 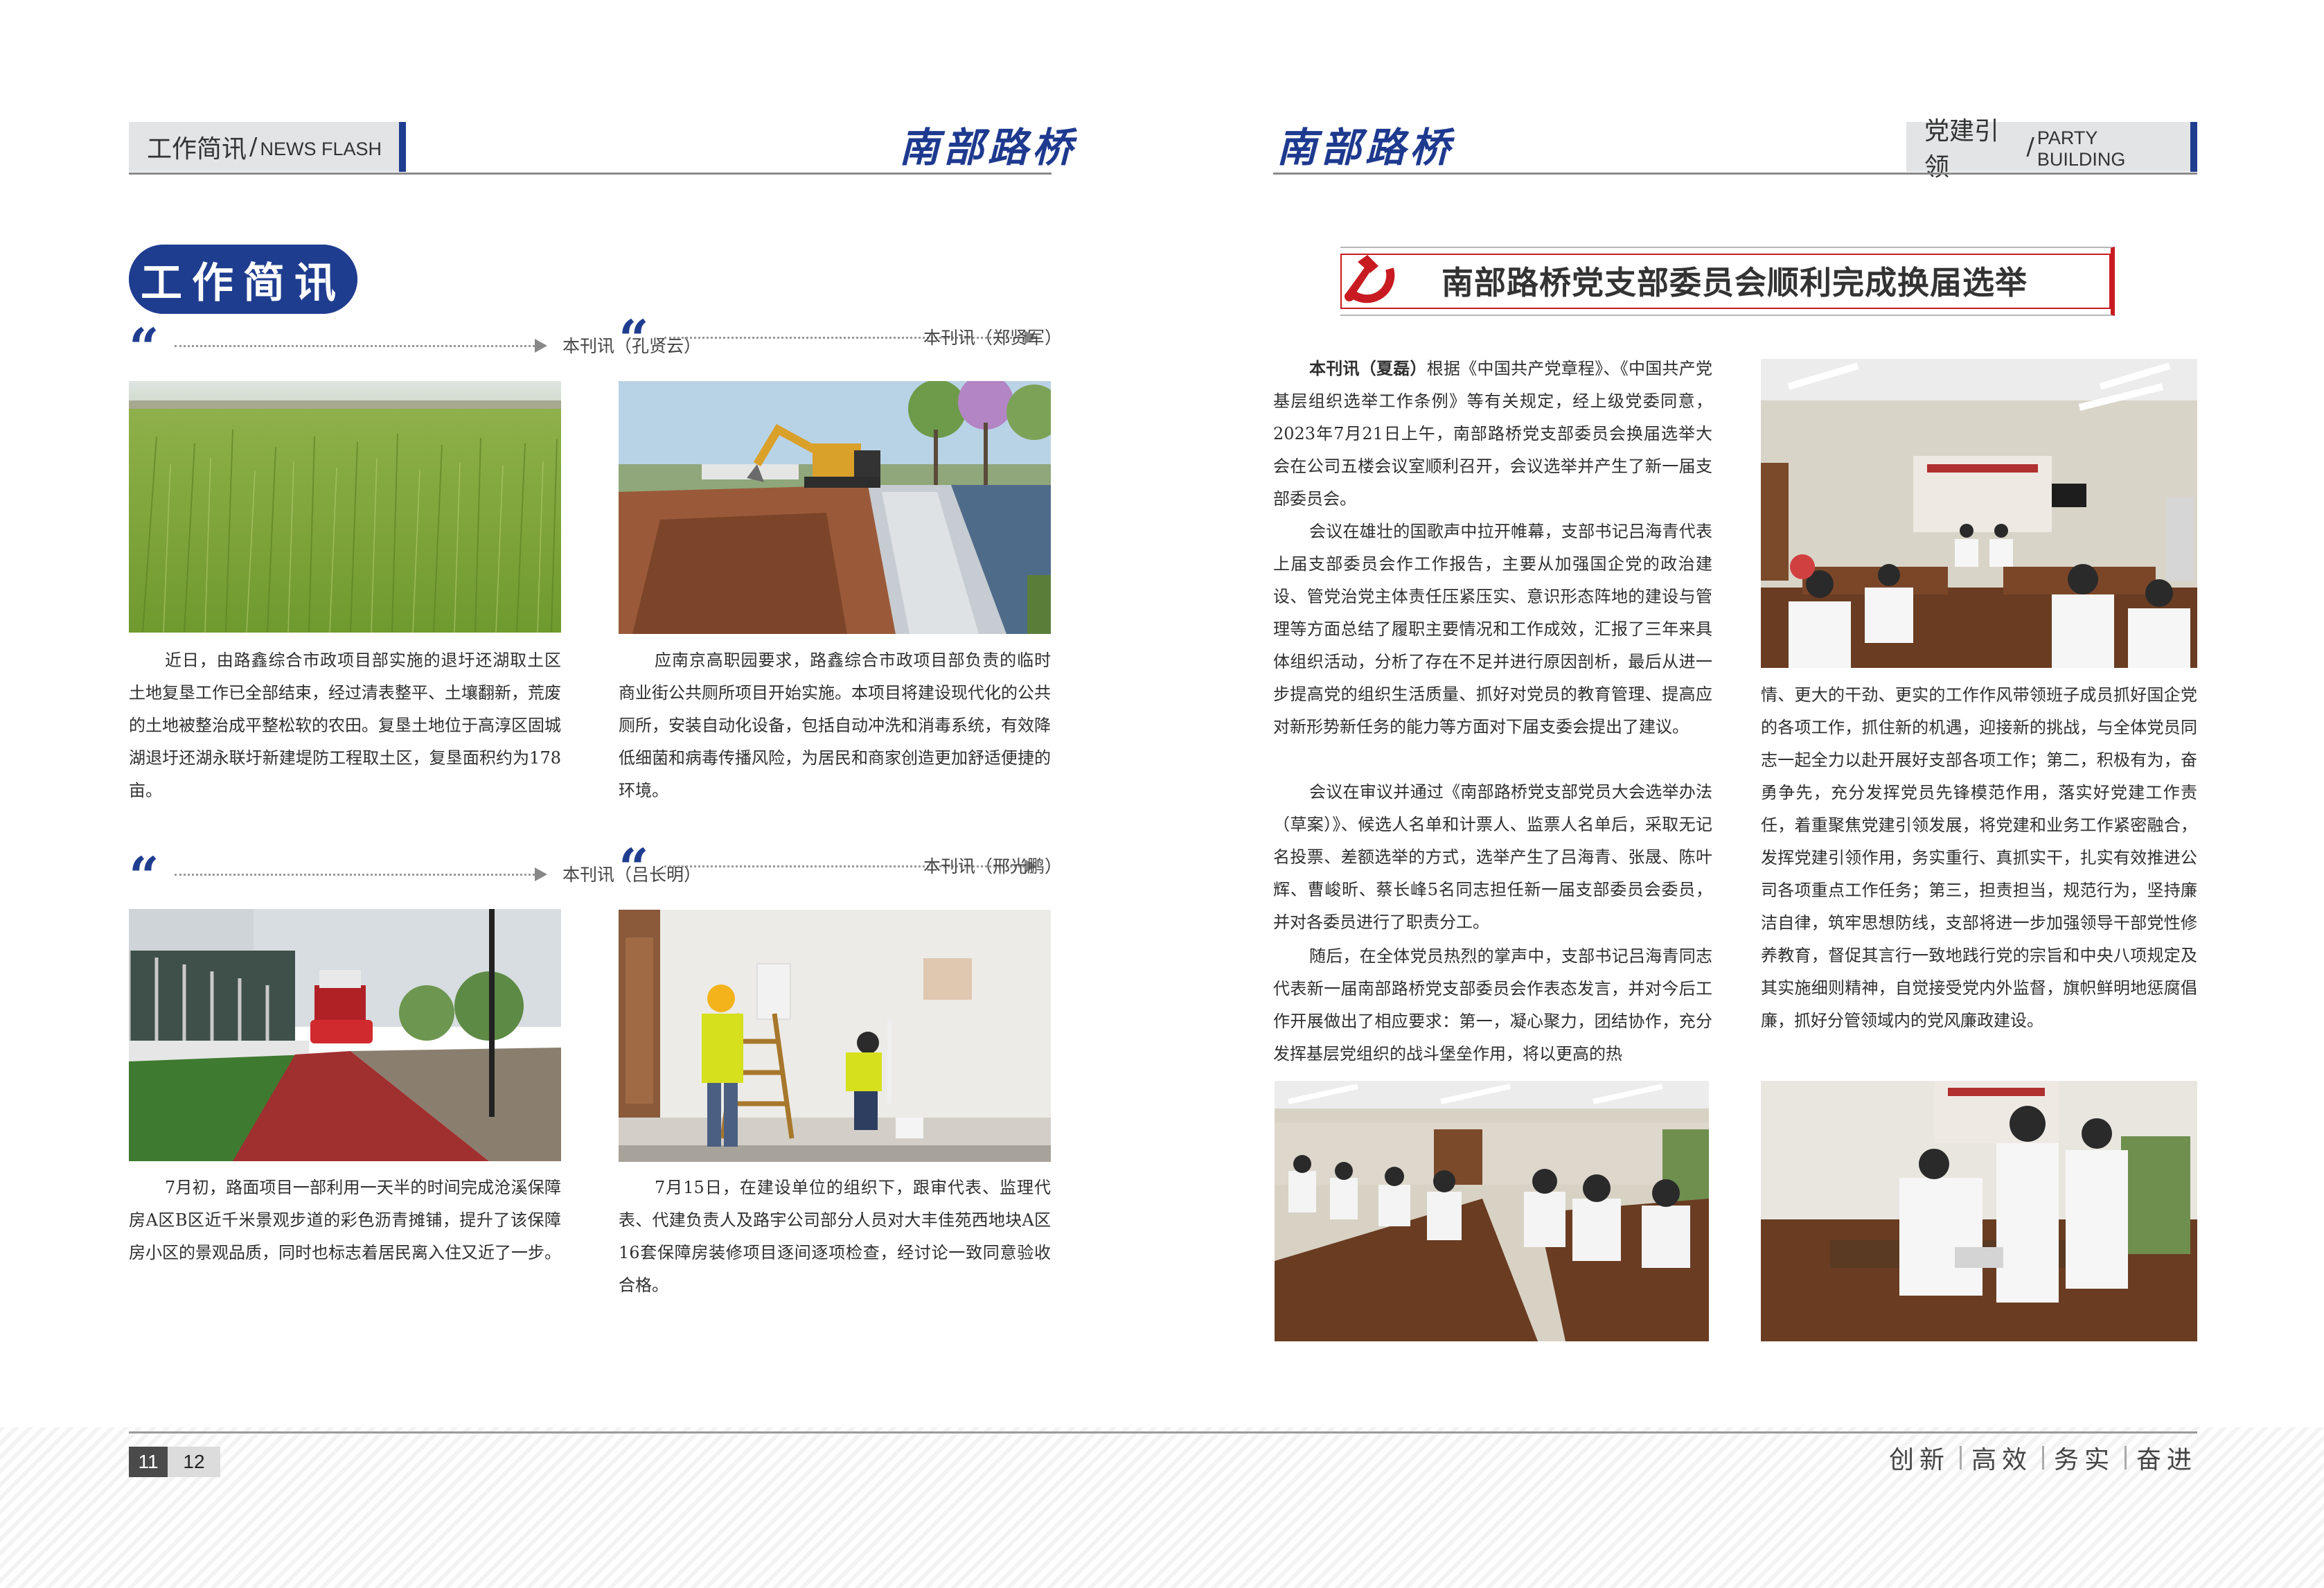 I want to click on party-emblem-icon, so click(x=1369, y=280).